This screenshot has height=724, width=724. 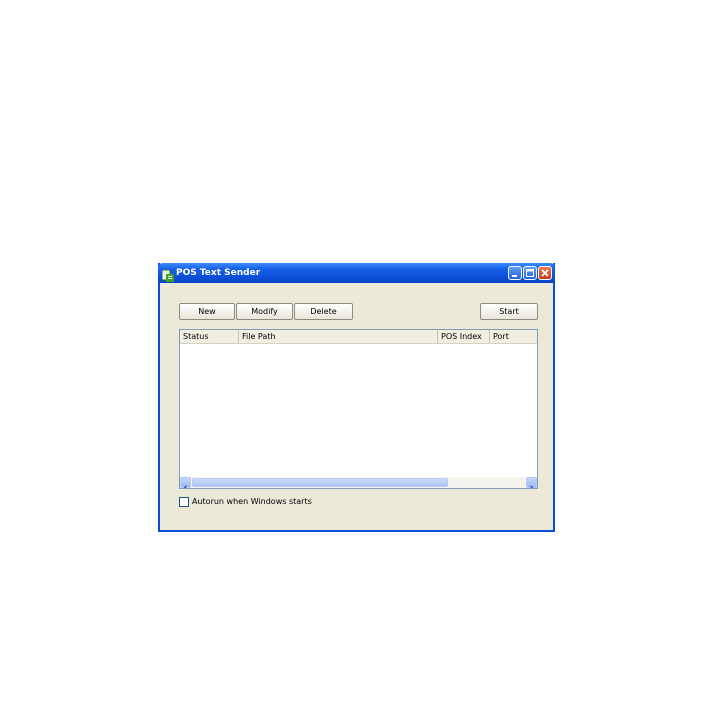 What do you see at coordinates (185, 482) in the screenshot?
I see `scroll-left-button` at bounding box center [185, 482].